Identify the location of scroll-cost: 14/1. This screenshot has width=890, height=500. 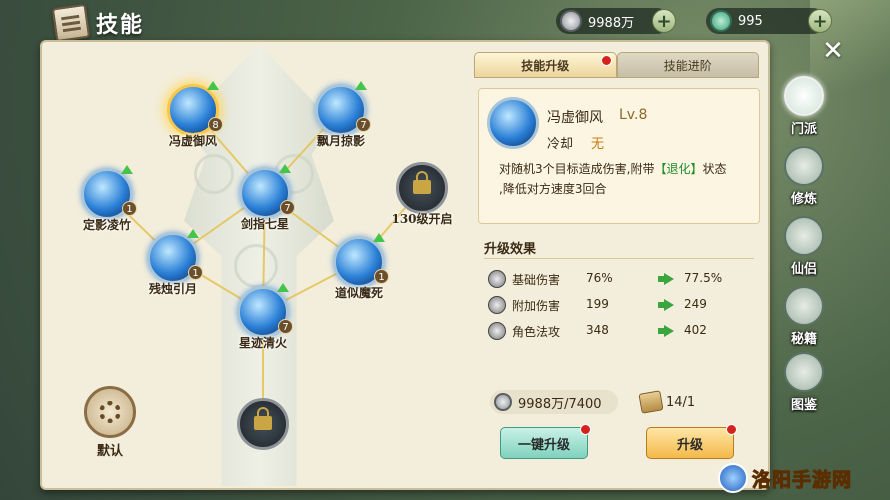
(691, 402).